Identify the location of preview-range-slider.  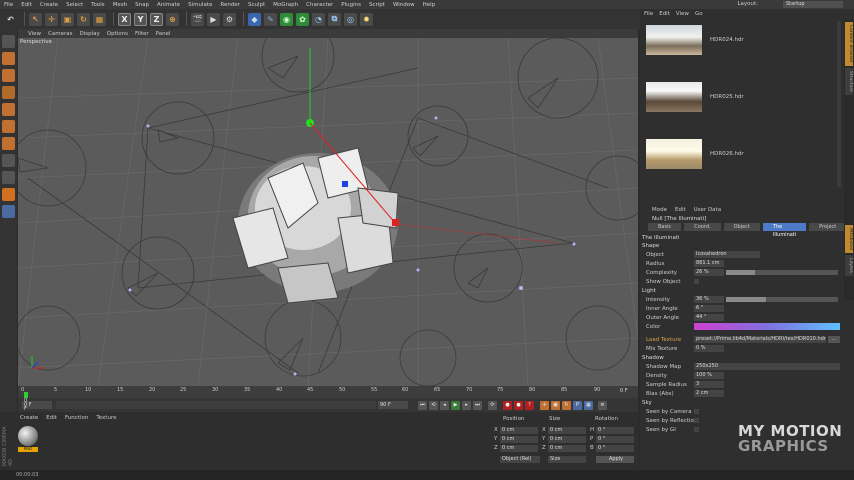
(216, 405).